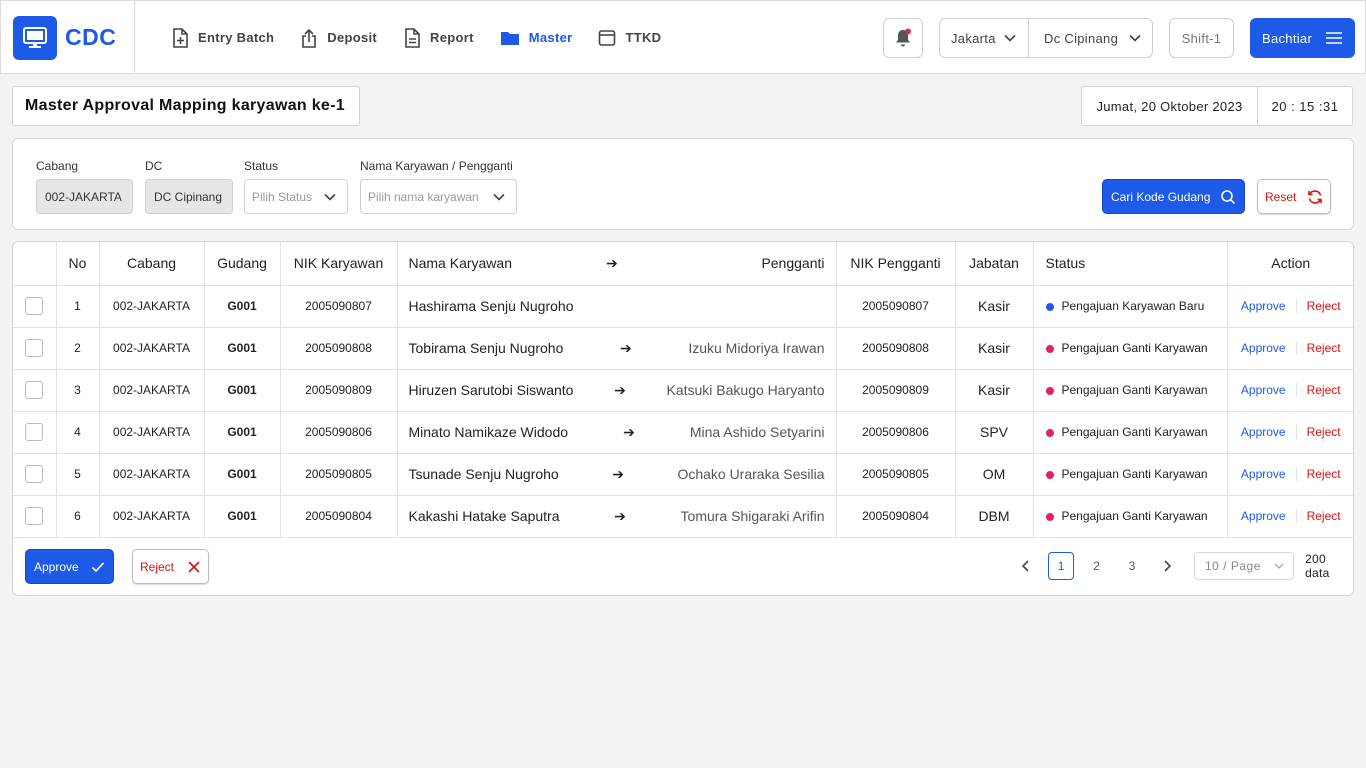 The image size is (1366, 768). I want to click on page-title: Master Approval Mapping karyawan ke-1, so click(186, 106).